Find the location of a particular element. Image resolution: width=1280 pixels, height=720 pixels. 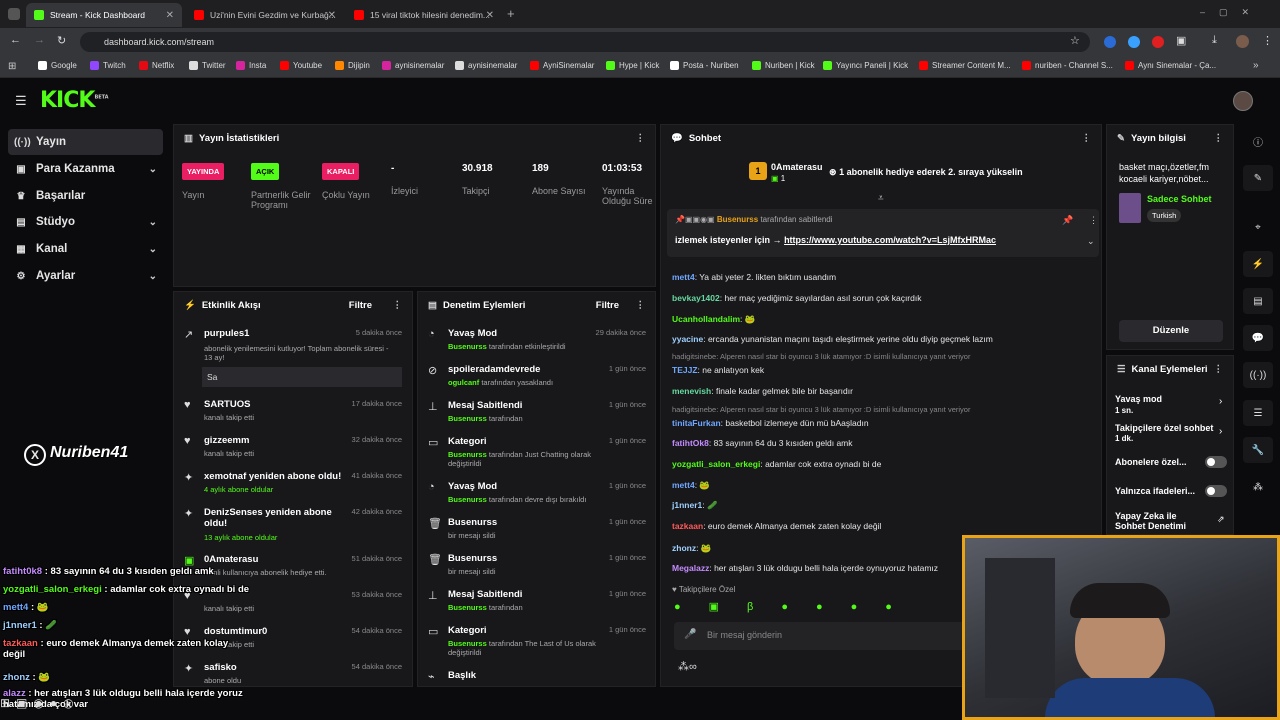

chat-username: Megalazz is located at coordinates (690, 568).